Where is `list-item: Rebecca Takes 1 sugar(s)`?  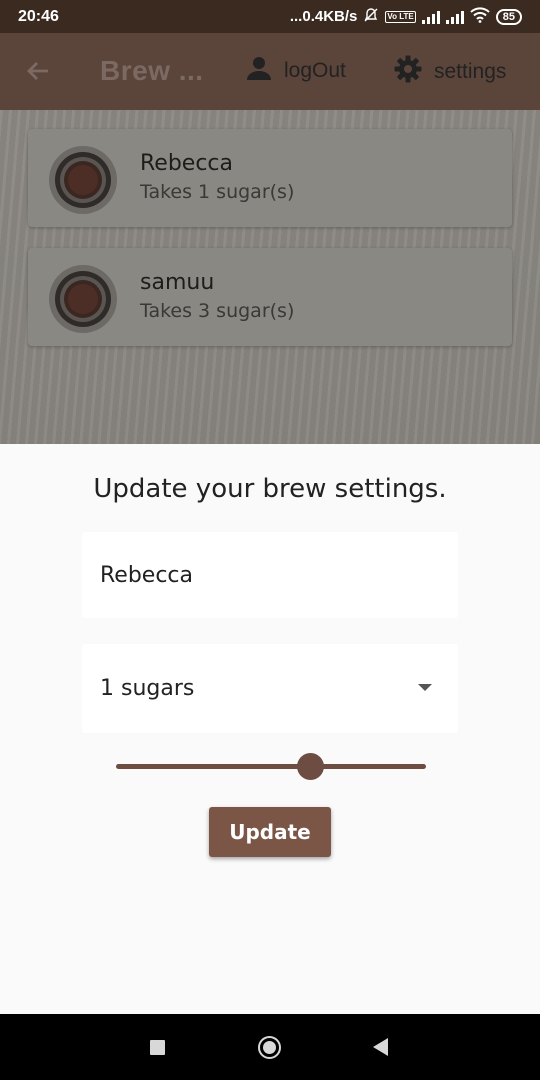 list-item: Rebecca Takes 1 sugar(s) is located at coordinates (270, 178).